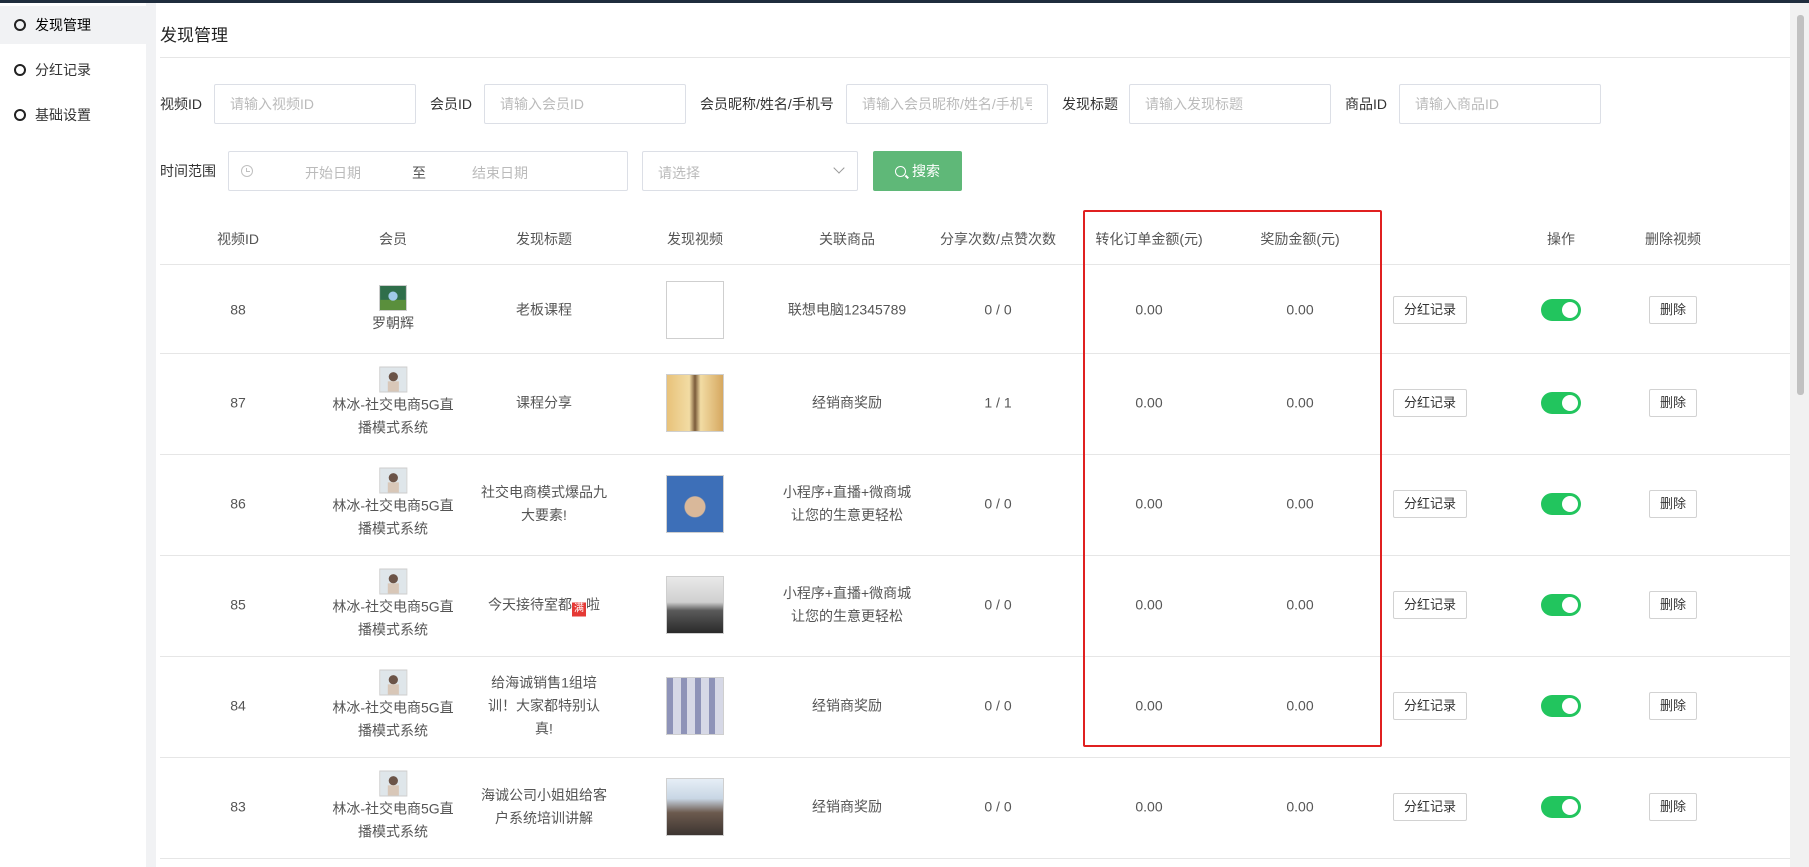 The image size is (1809, 867). I want to click on cell-title: 老板课程, so click(544, 310).